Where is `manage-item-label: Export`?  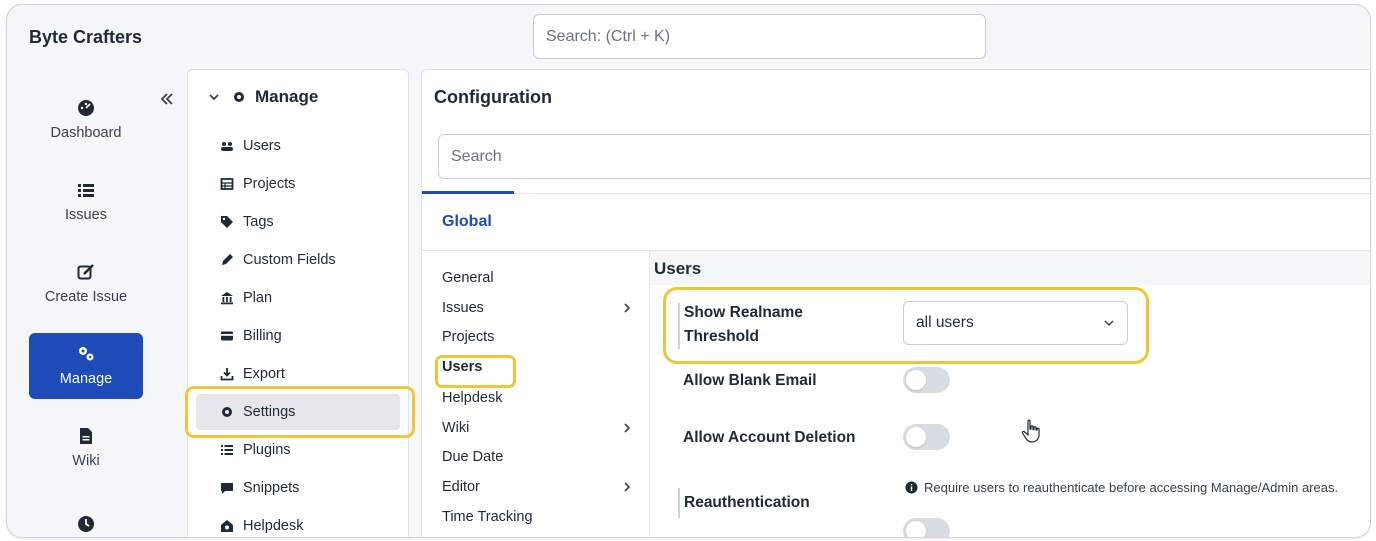
manage-item-label: Export is located at coordinates (264, 374).